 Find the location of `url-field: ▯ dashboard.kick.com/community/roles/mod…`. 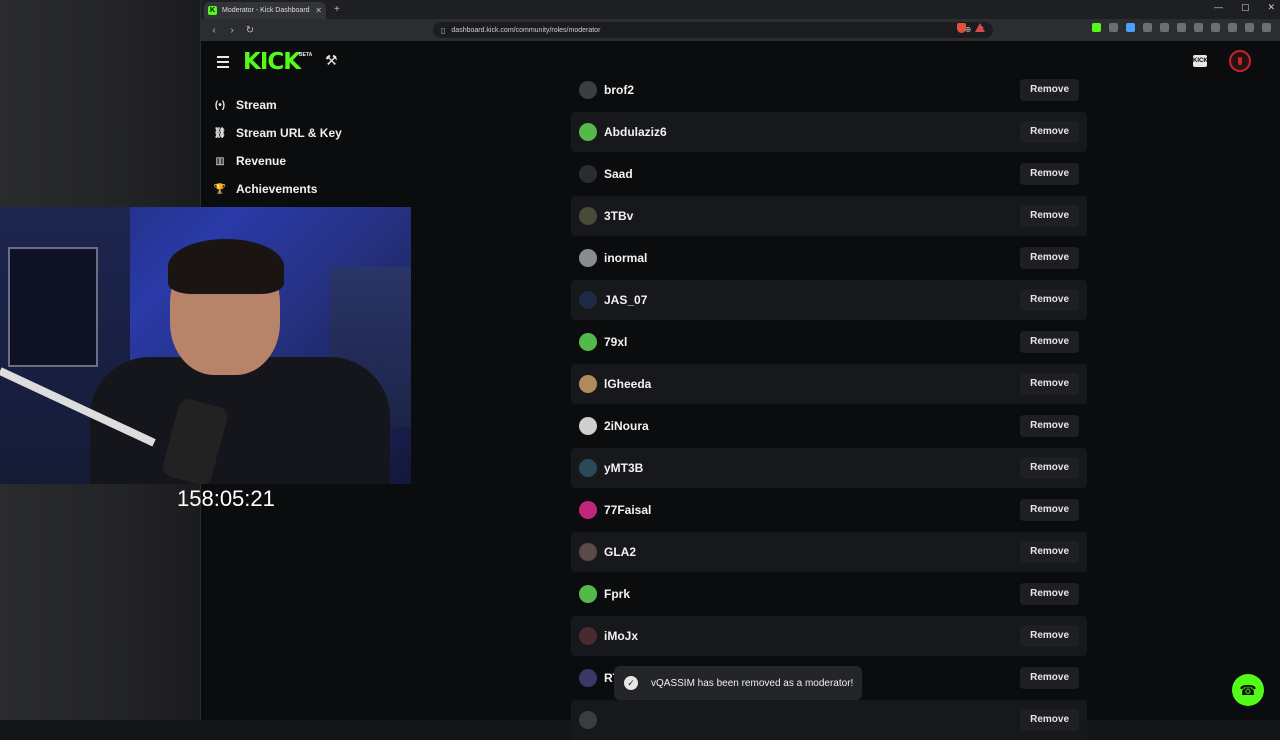

url-field: ▯ dashboard.kick.com/community/roles/mod… is located at coordinates (713, 30).